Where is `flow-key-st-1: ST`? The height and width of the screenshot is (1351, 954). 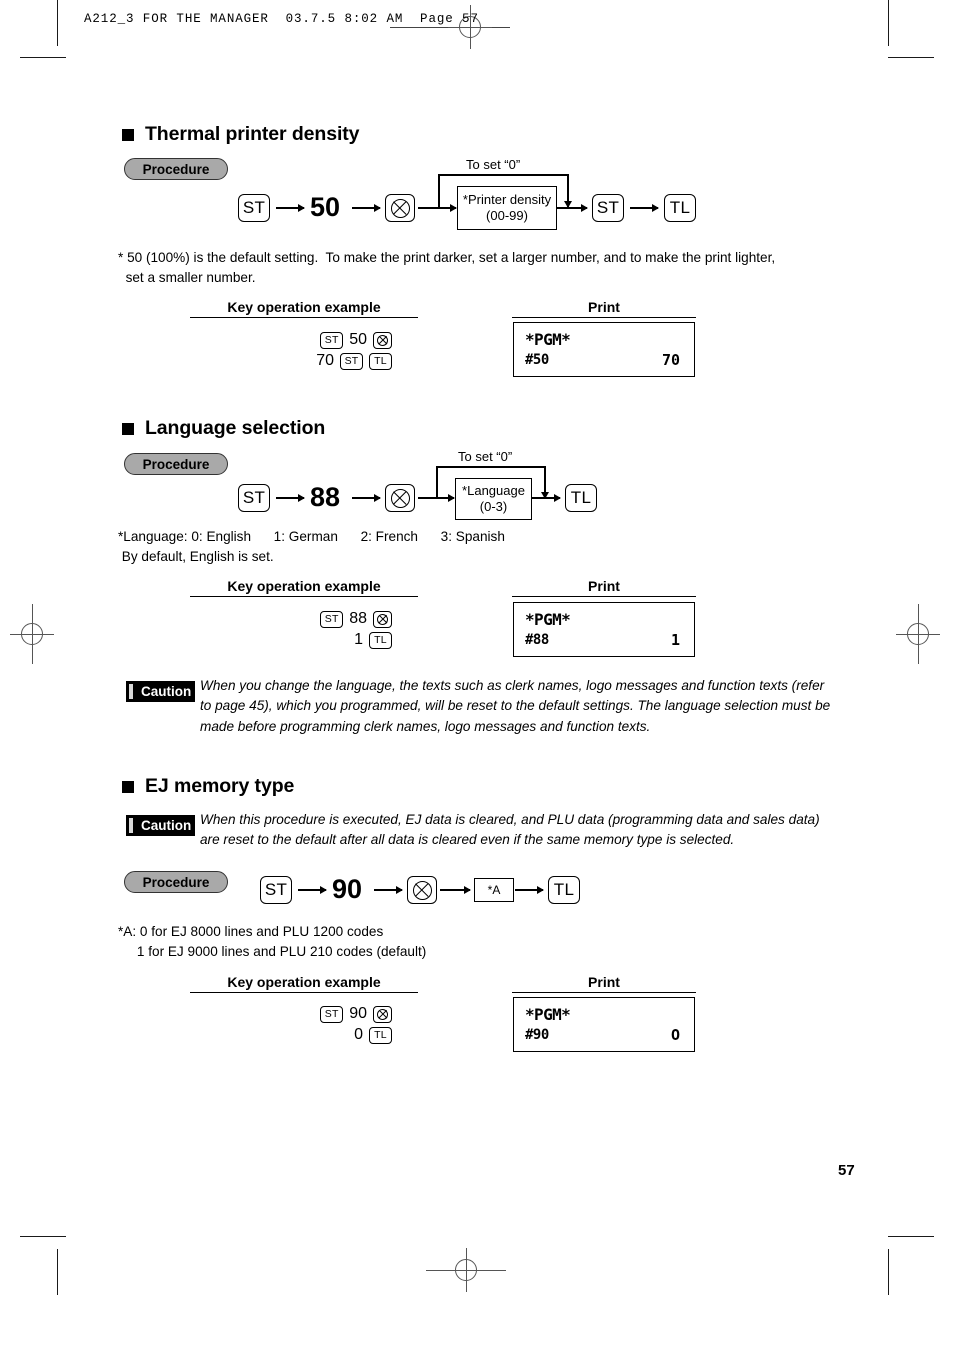 flow-key-st-1: ST is located at coordinates (254, 208).